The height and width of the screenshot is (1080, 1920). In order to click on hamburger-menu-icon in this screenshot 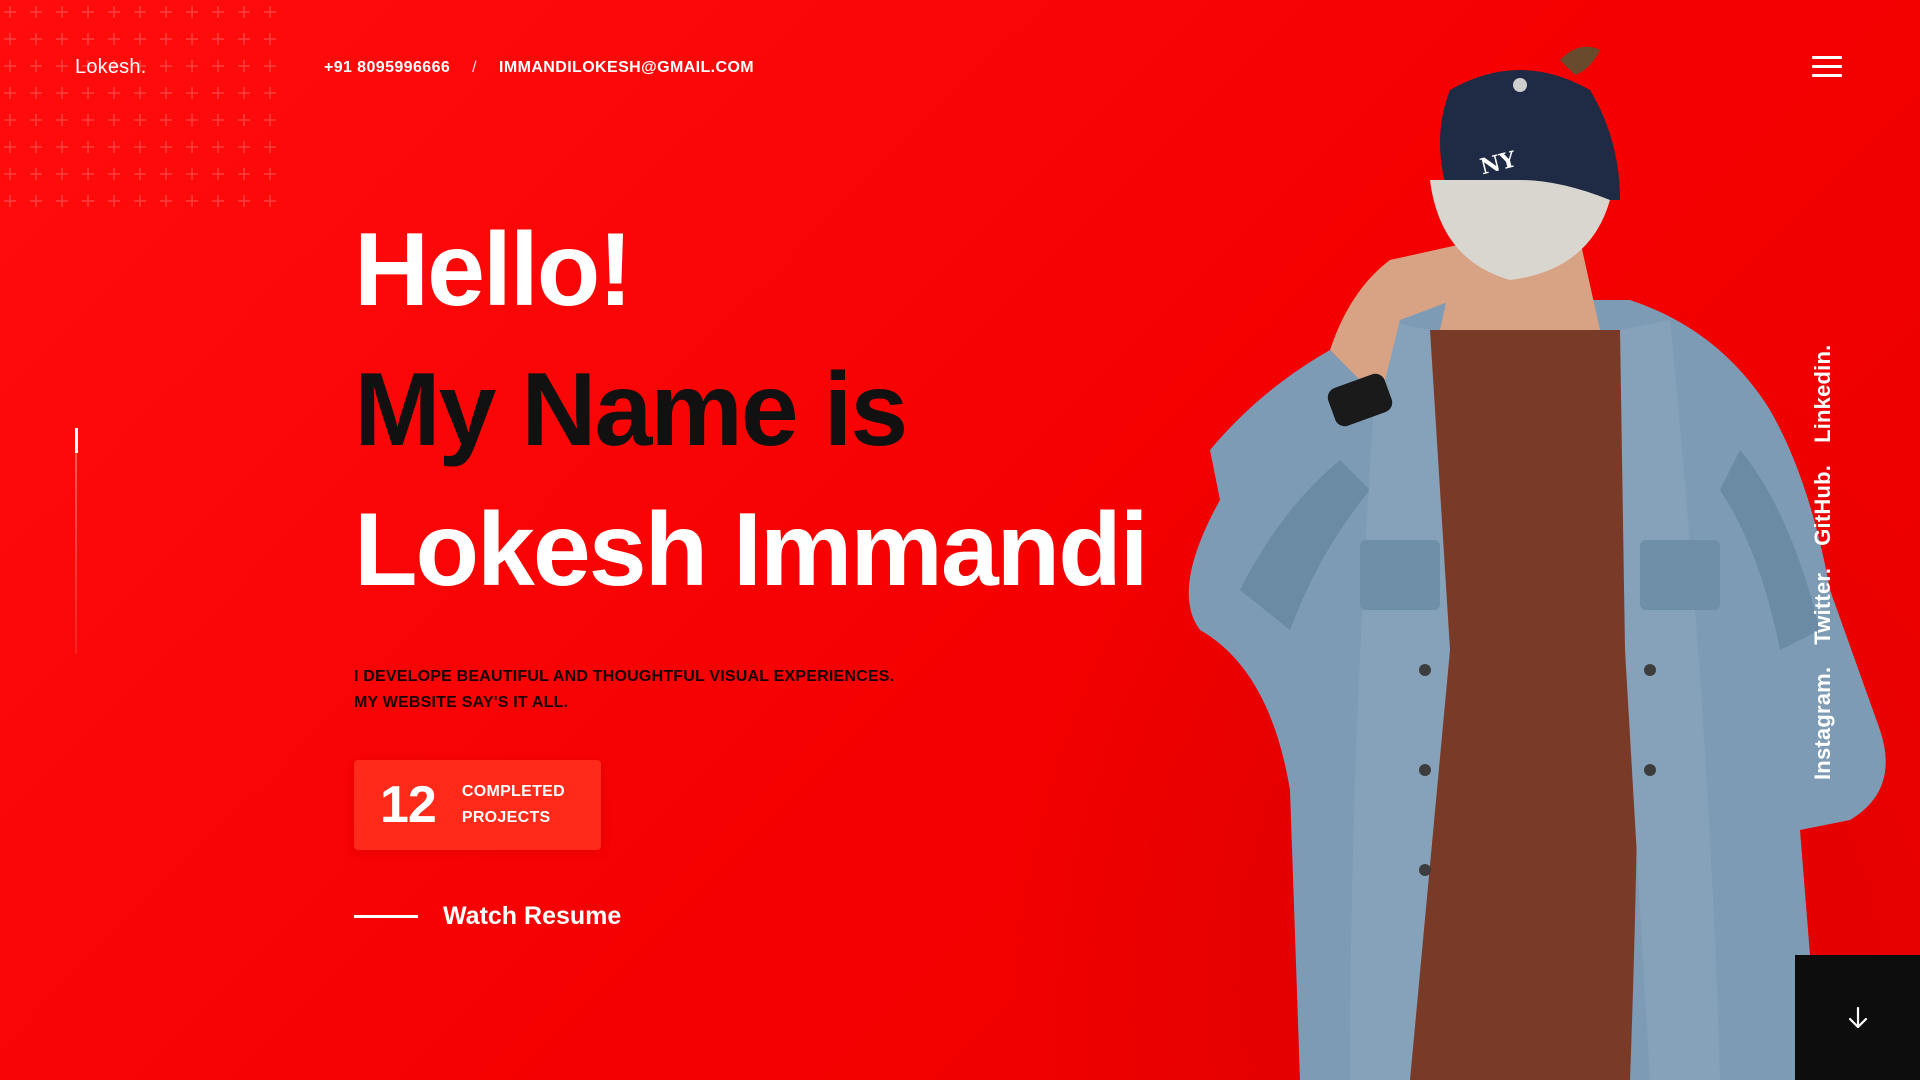, I will do `click(1827, 67)`.